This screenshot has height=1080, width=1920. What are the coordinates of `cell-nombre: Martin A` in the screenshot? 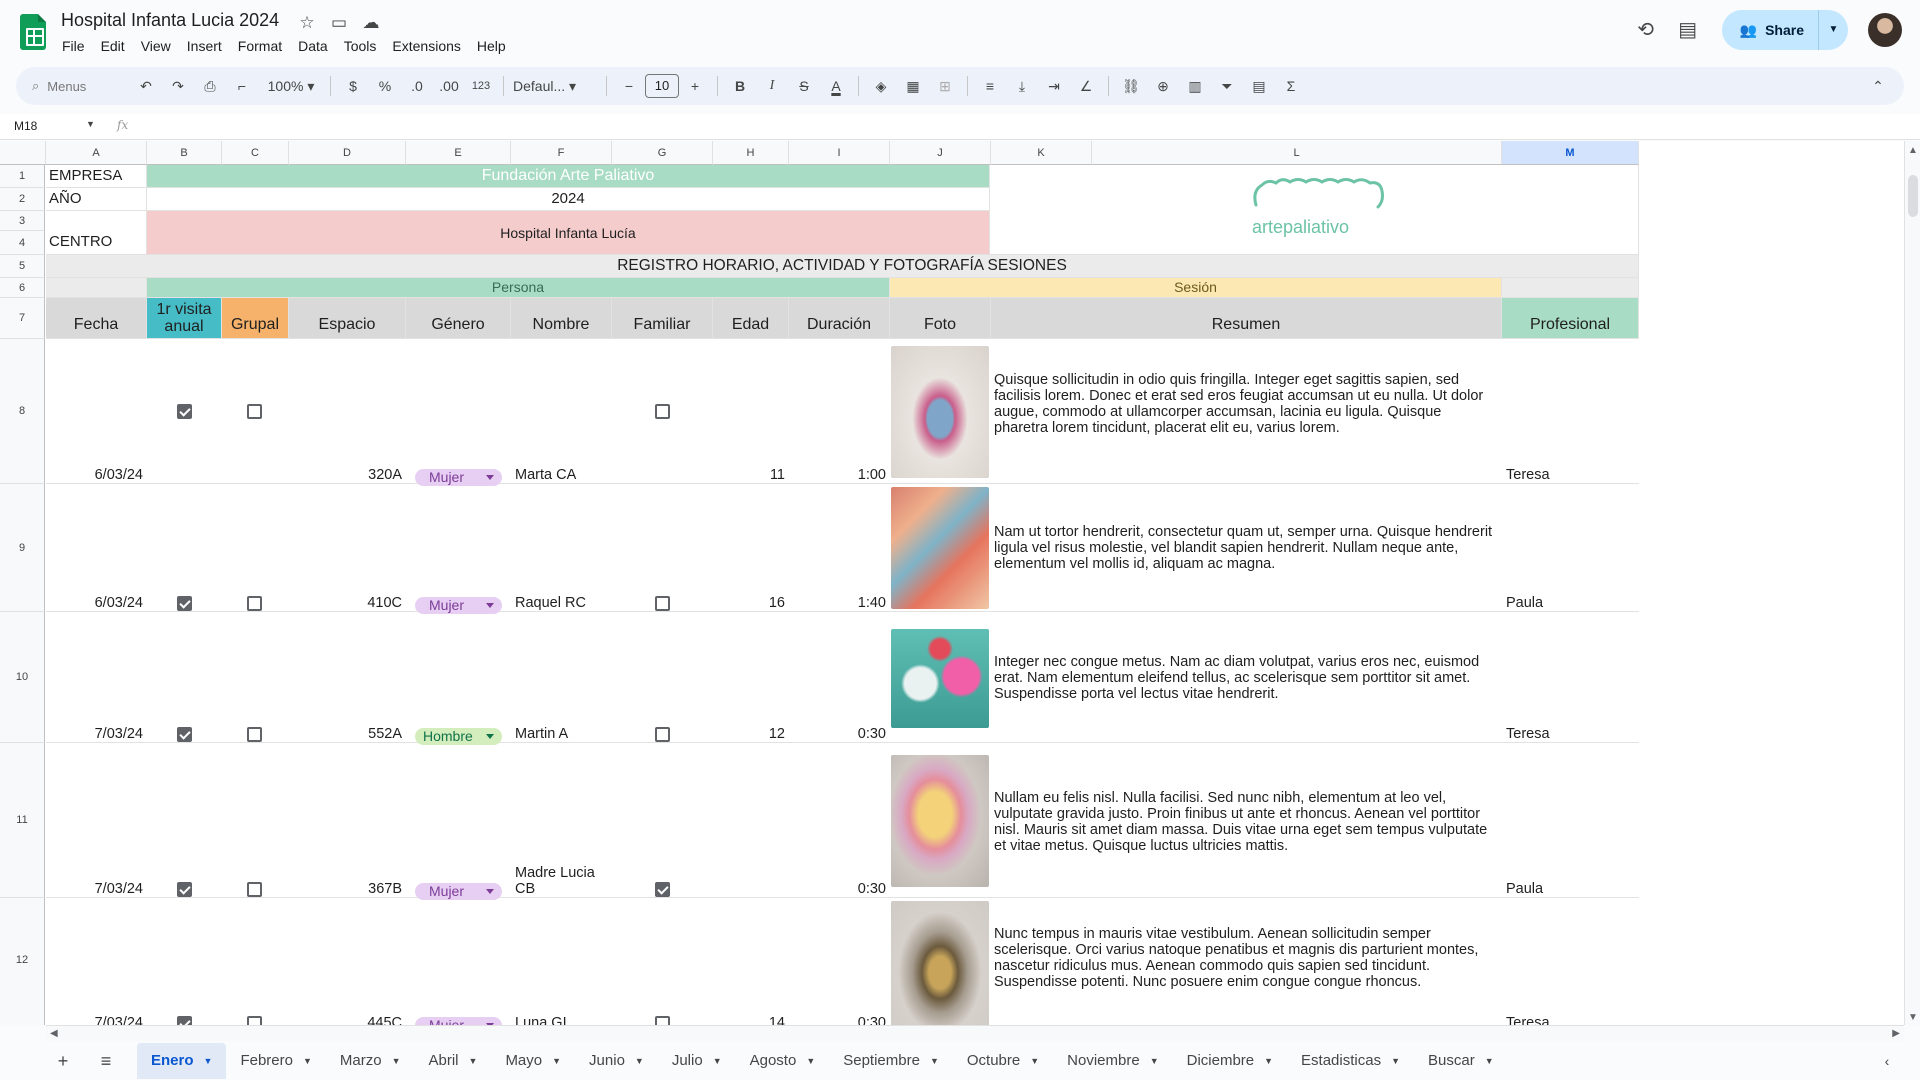 It's located at (562, 734).